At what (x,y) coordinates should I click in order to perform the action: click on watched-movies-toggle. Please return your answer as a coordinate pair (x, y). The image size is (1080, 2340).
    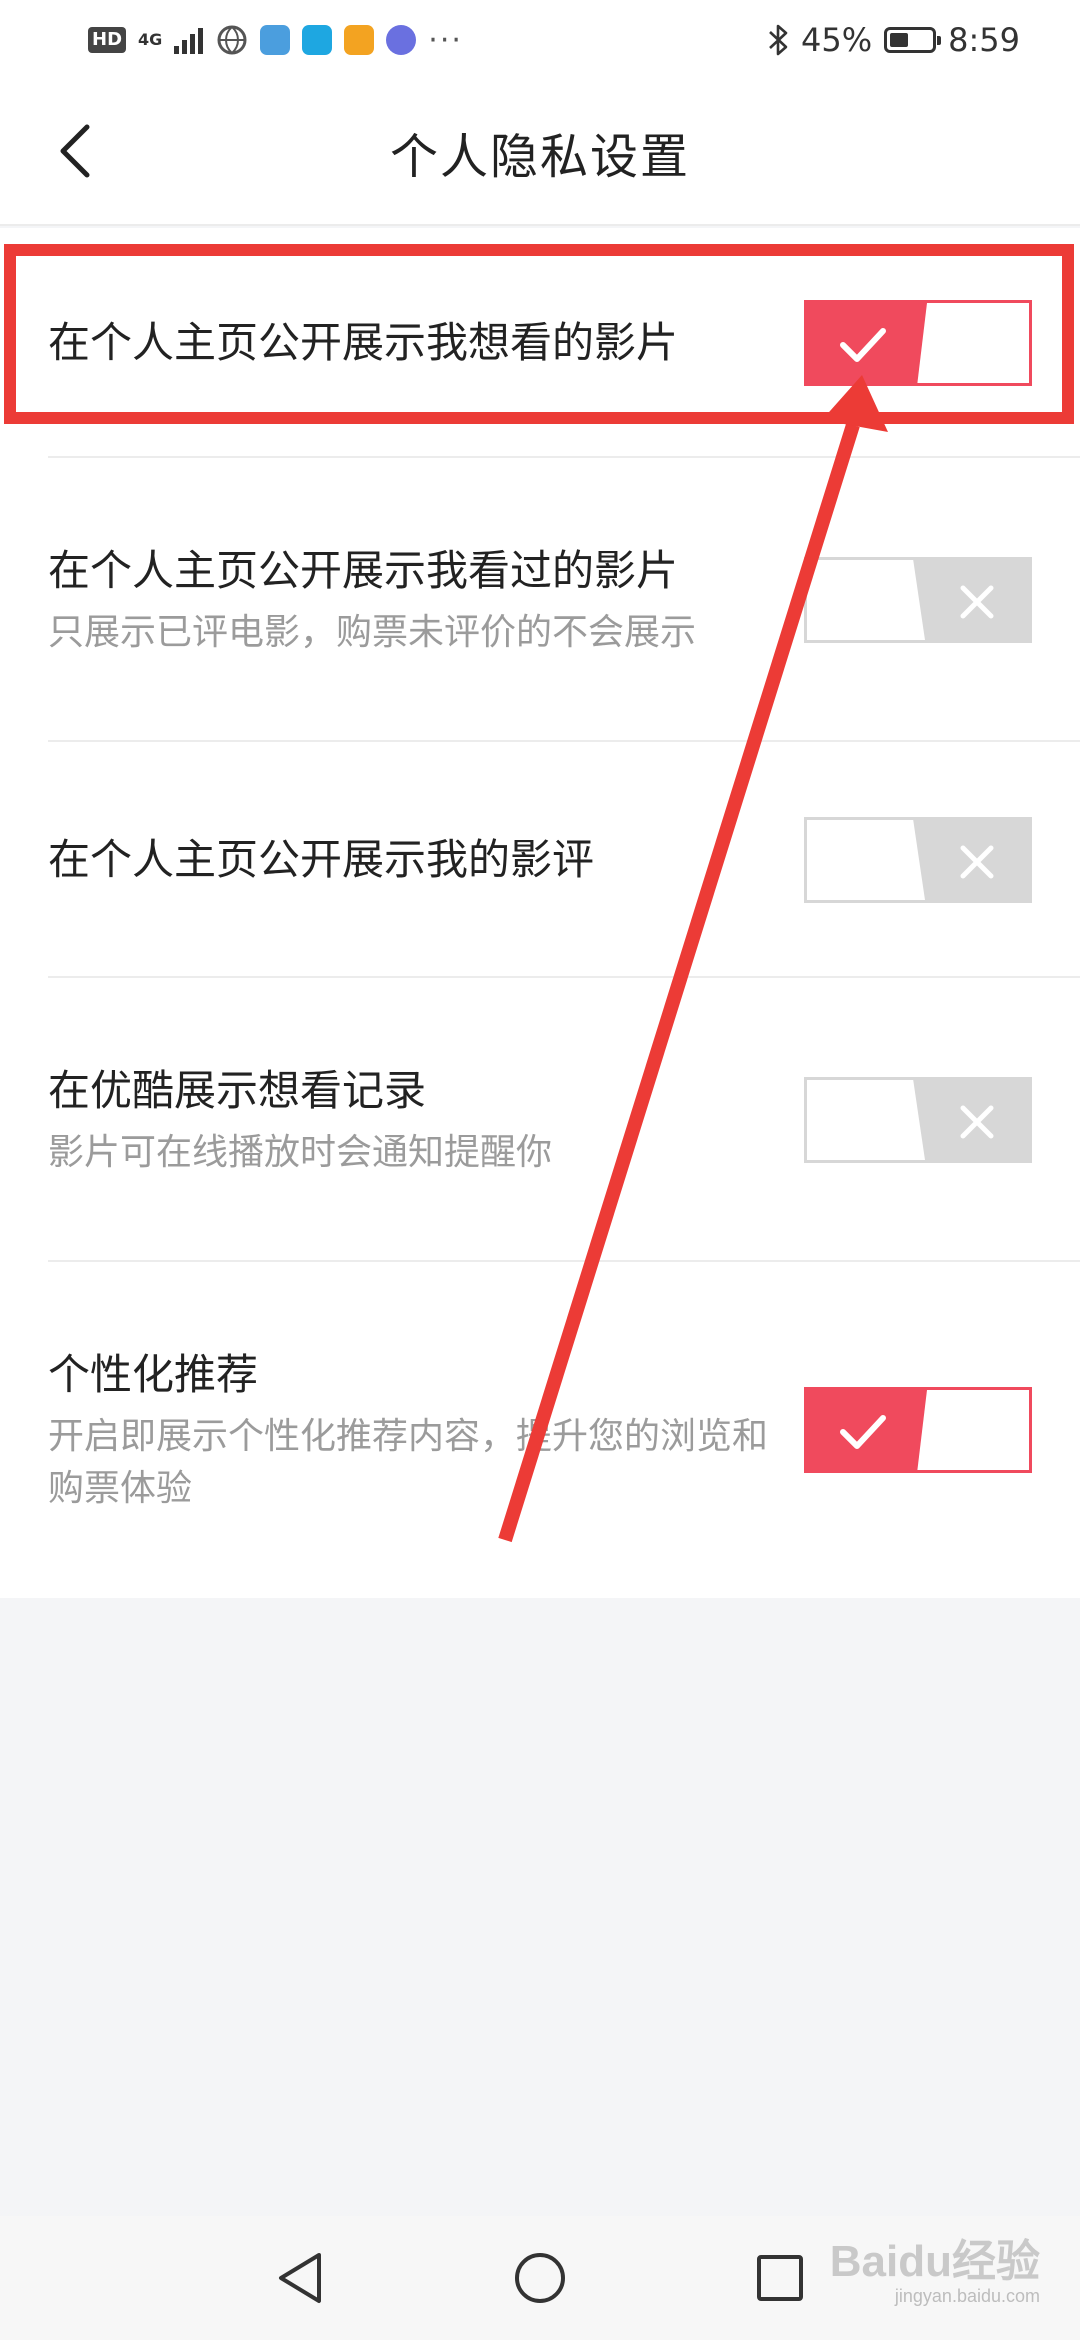
    Looking at the image, I should click on (918, 600).